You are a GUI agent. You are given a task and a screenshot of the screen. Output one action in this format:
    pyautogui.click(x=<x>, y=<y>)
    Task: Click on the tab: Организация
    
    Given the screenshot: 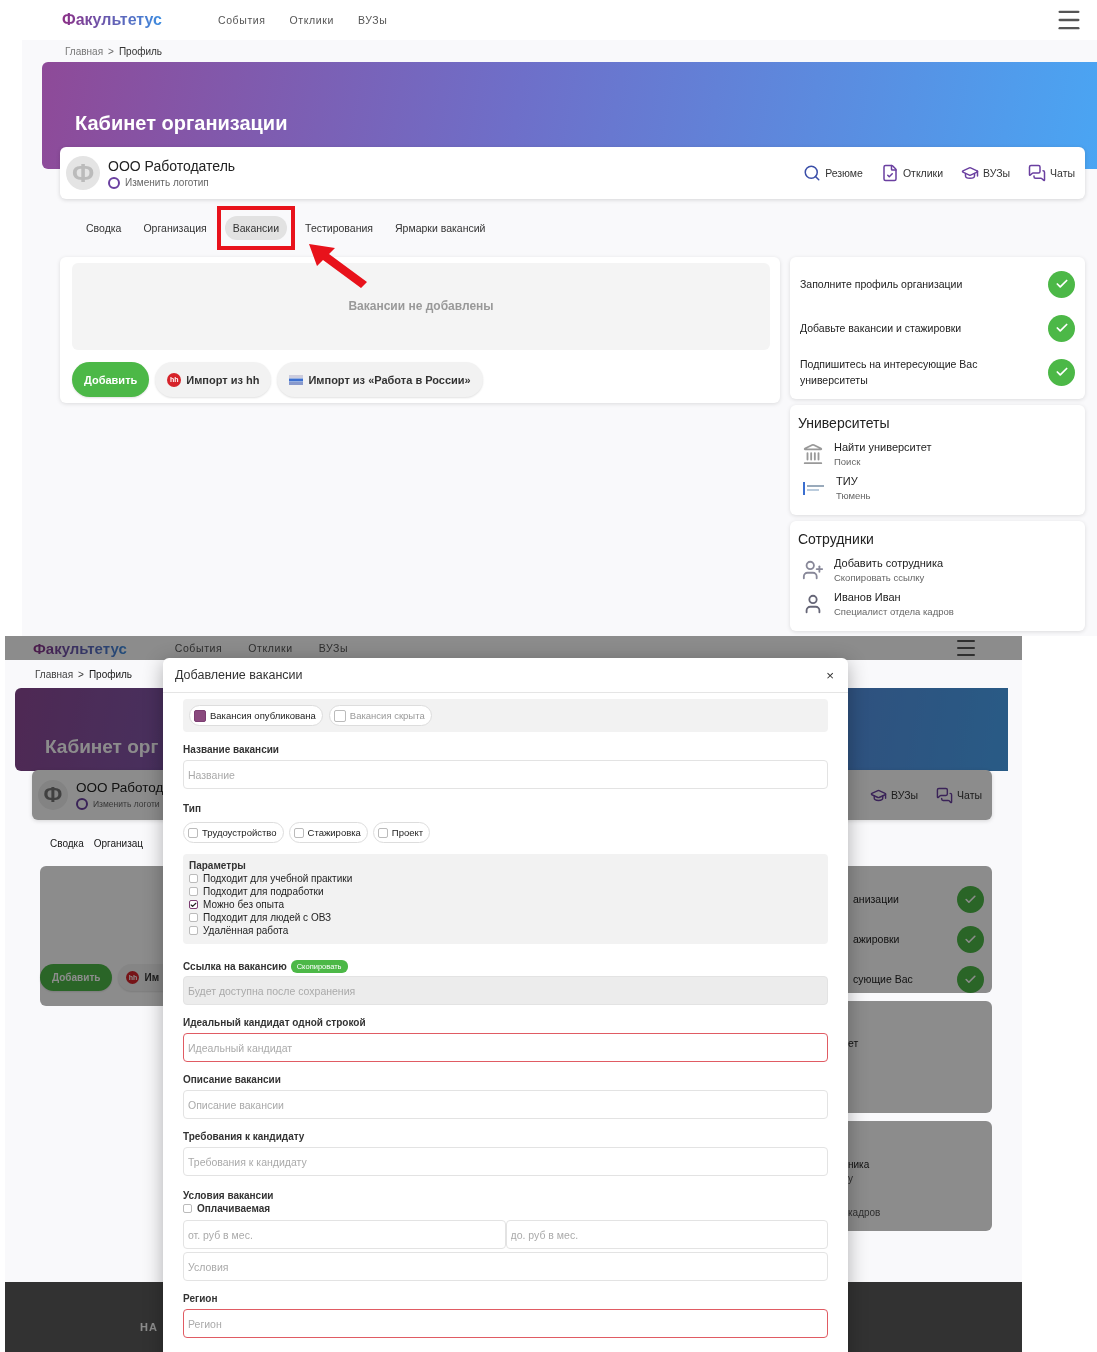 What is the action you would take?
    pyautogui.click(x=175, y=228)
    